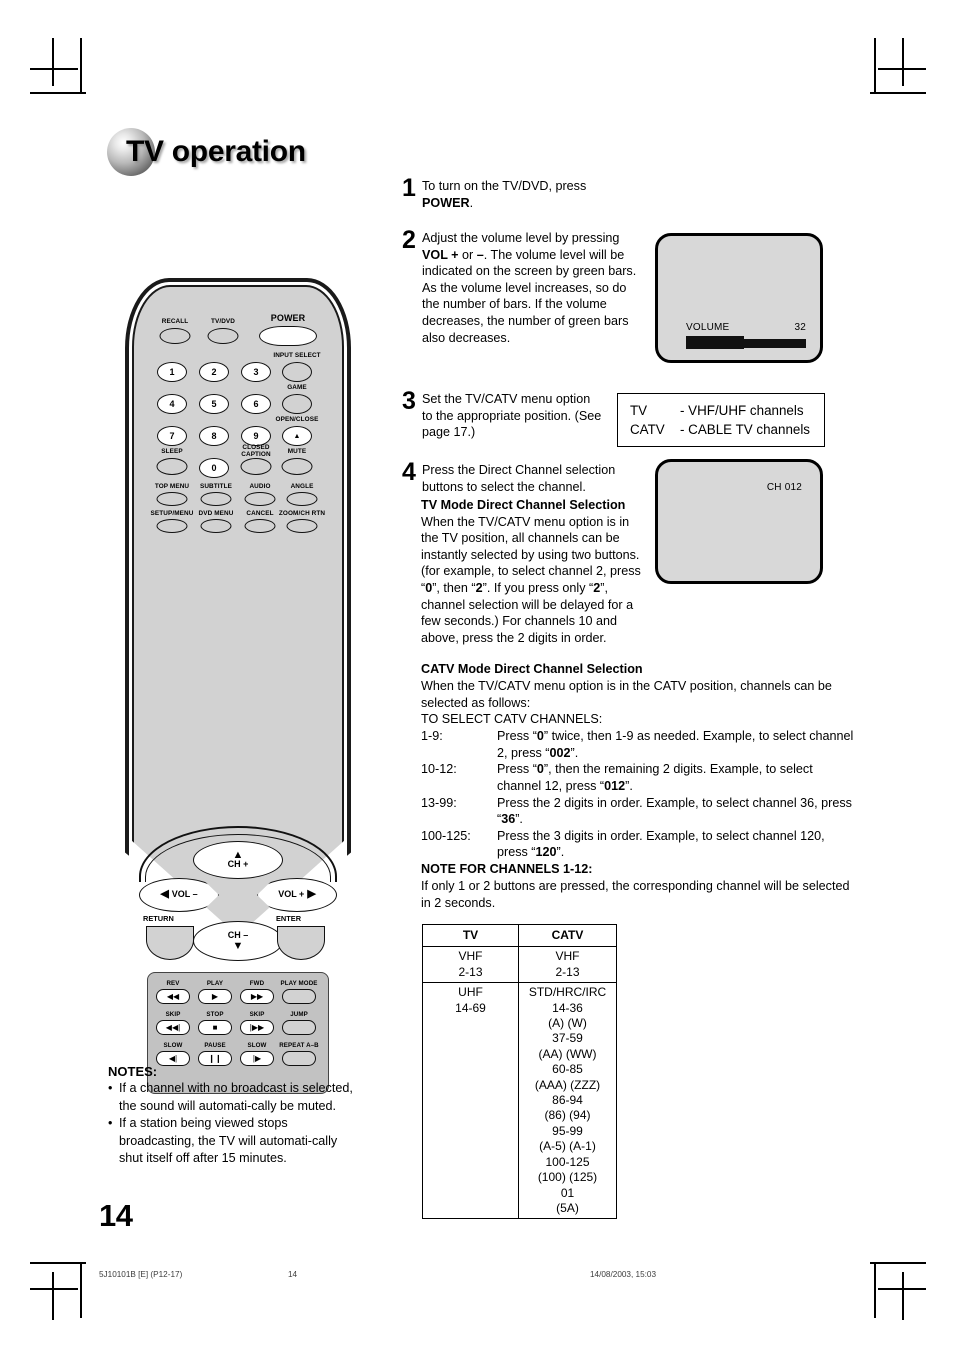 This screenshot has width=954, height=1351. Describe the element at coordinates (289, 918) in the screenshot. I see `label-enter: ENTER` at that location.